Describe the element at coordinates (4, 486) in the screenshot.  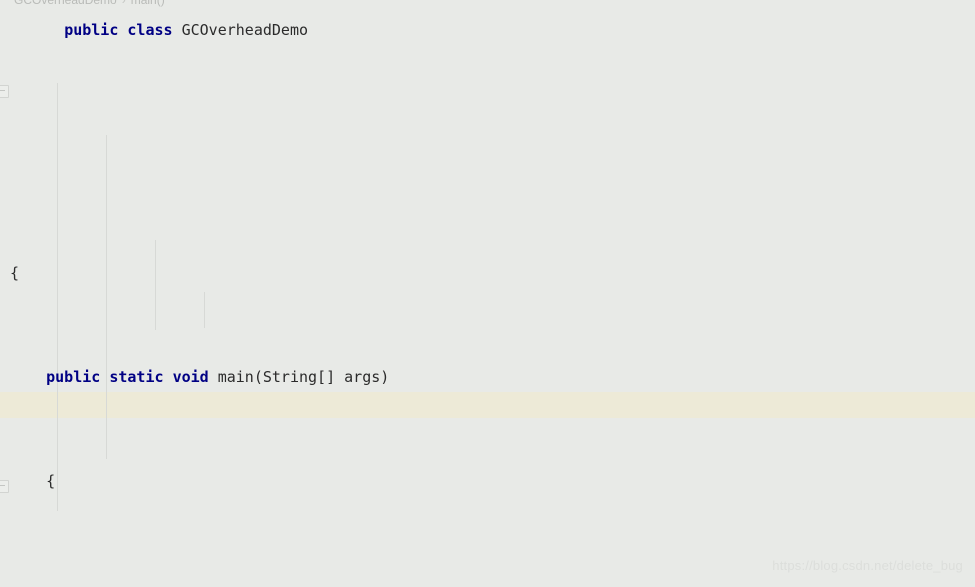
I see `fold-marker-class` at that location.